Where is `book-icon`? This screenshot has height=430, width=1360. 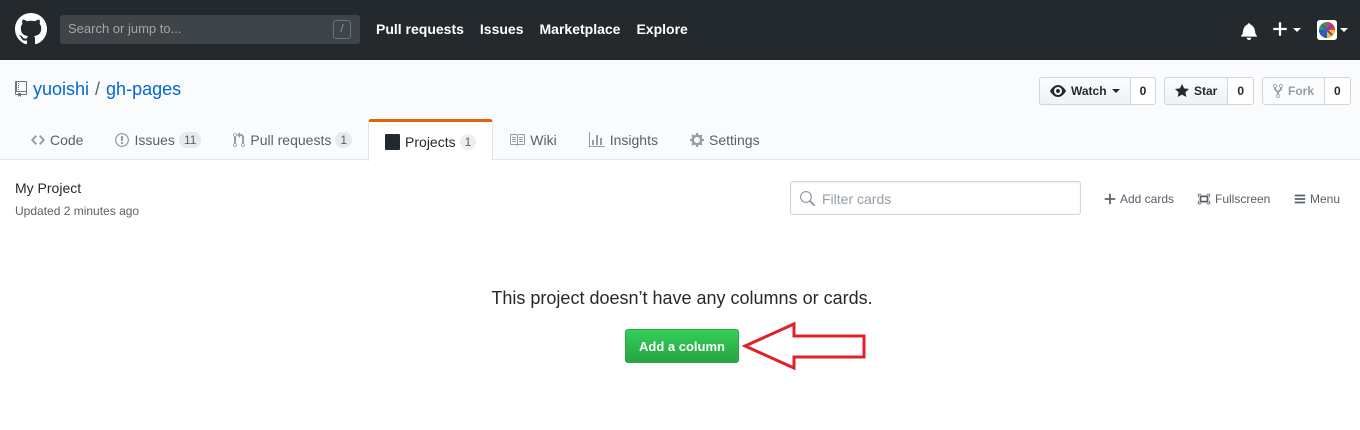
book-icon is located at coordinates (518, 139).